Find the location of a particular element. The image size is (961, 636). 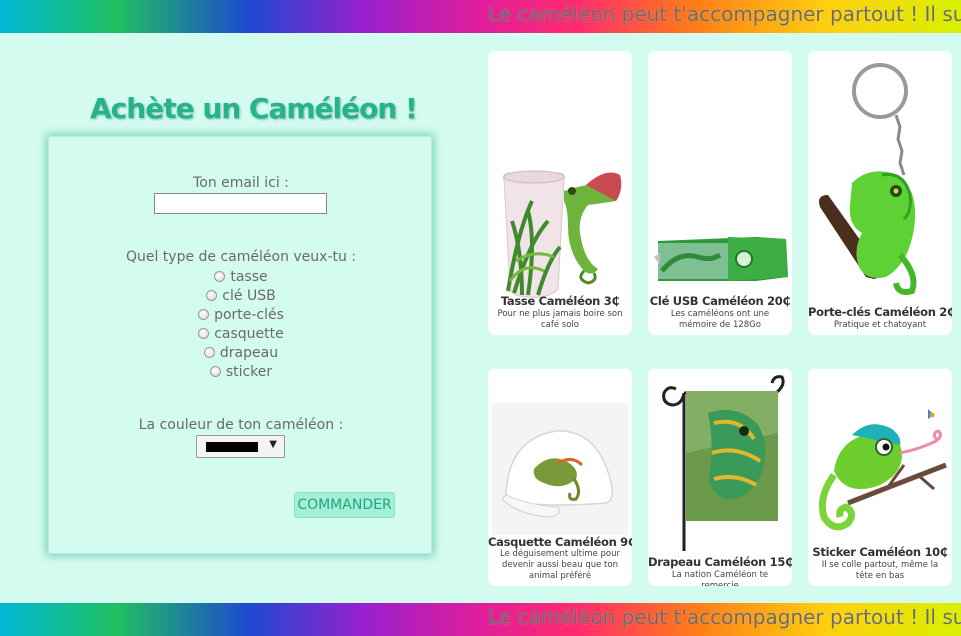

radio-option-sticker: sticker is located at coordinates (241, 371).